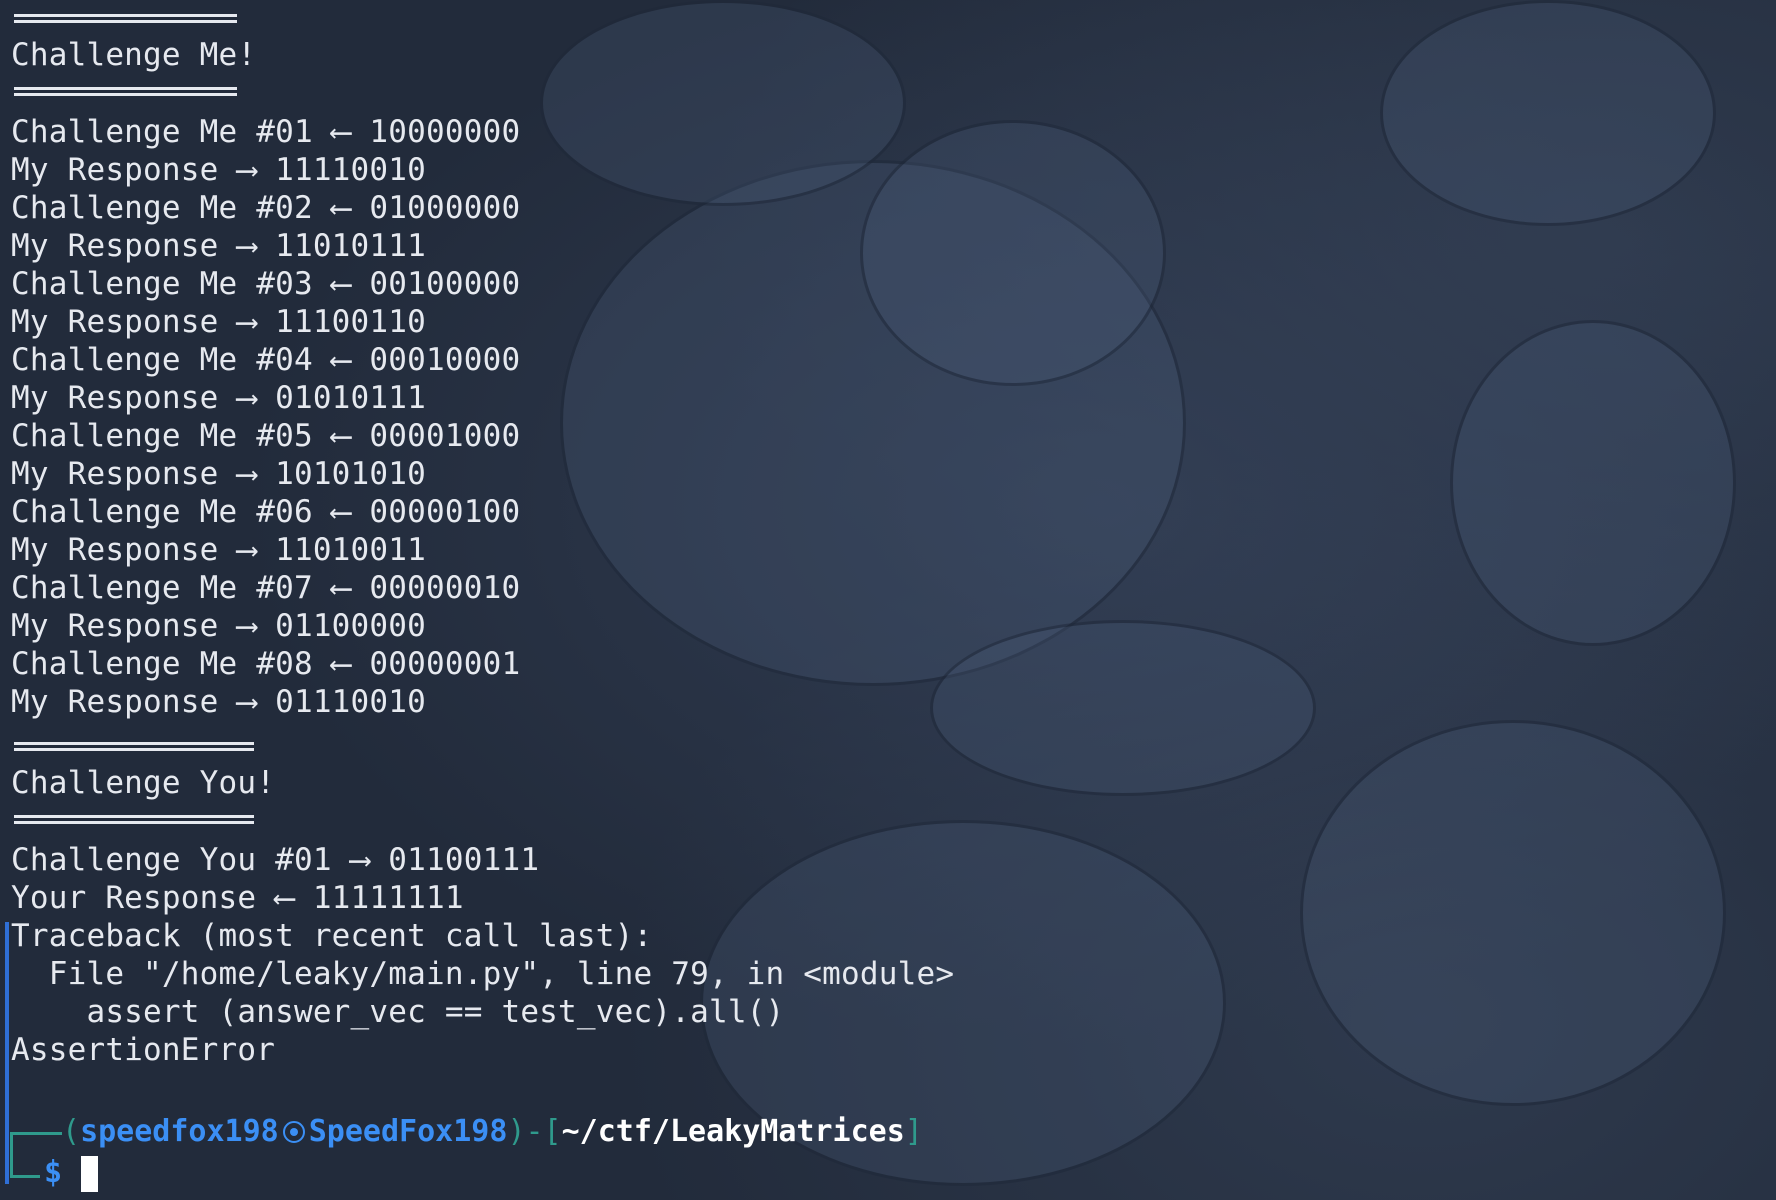 The width and height of the screenshot is (1776, 1200). What do you see at coordinates (25, 1176) in the screenshot?
I see `prompt-frame-bottom` at bounding box center [25, 1176].